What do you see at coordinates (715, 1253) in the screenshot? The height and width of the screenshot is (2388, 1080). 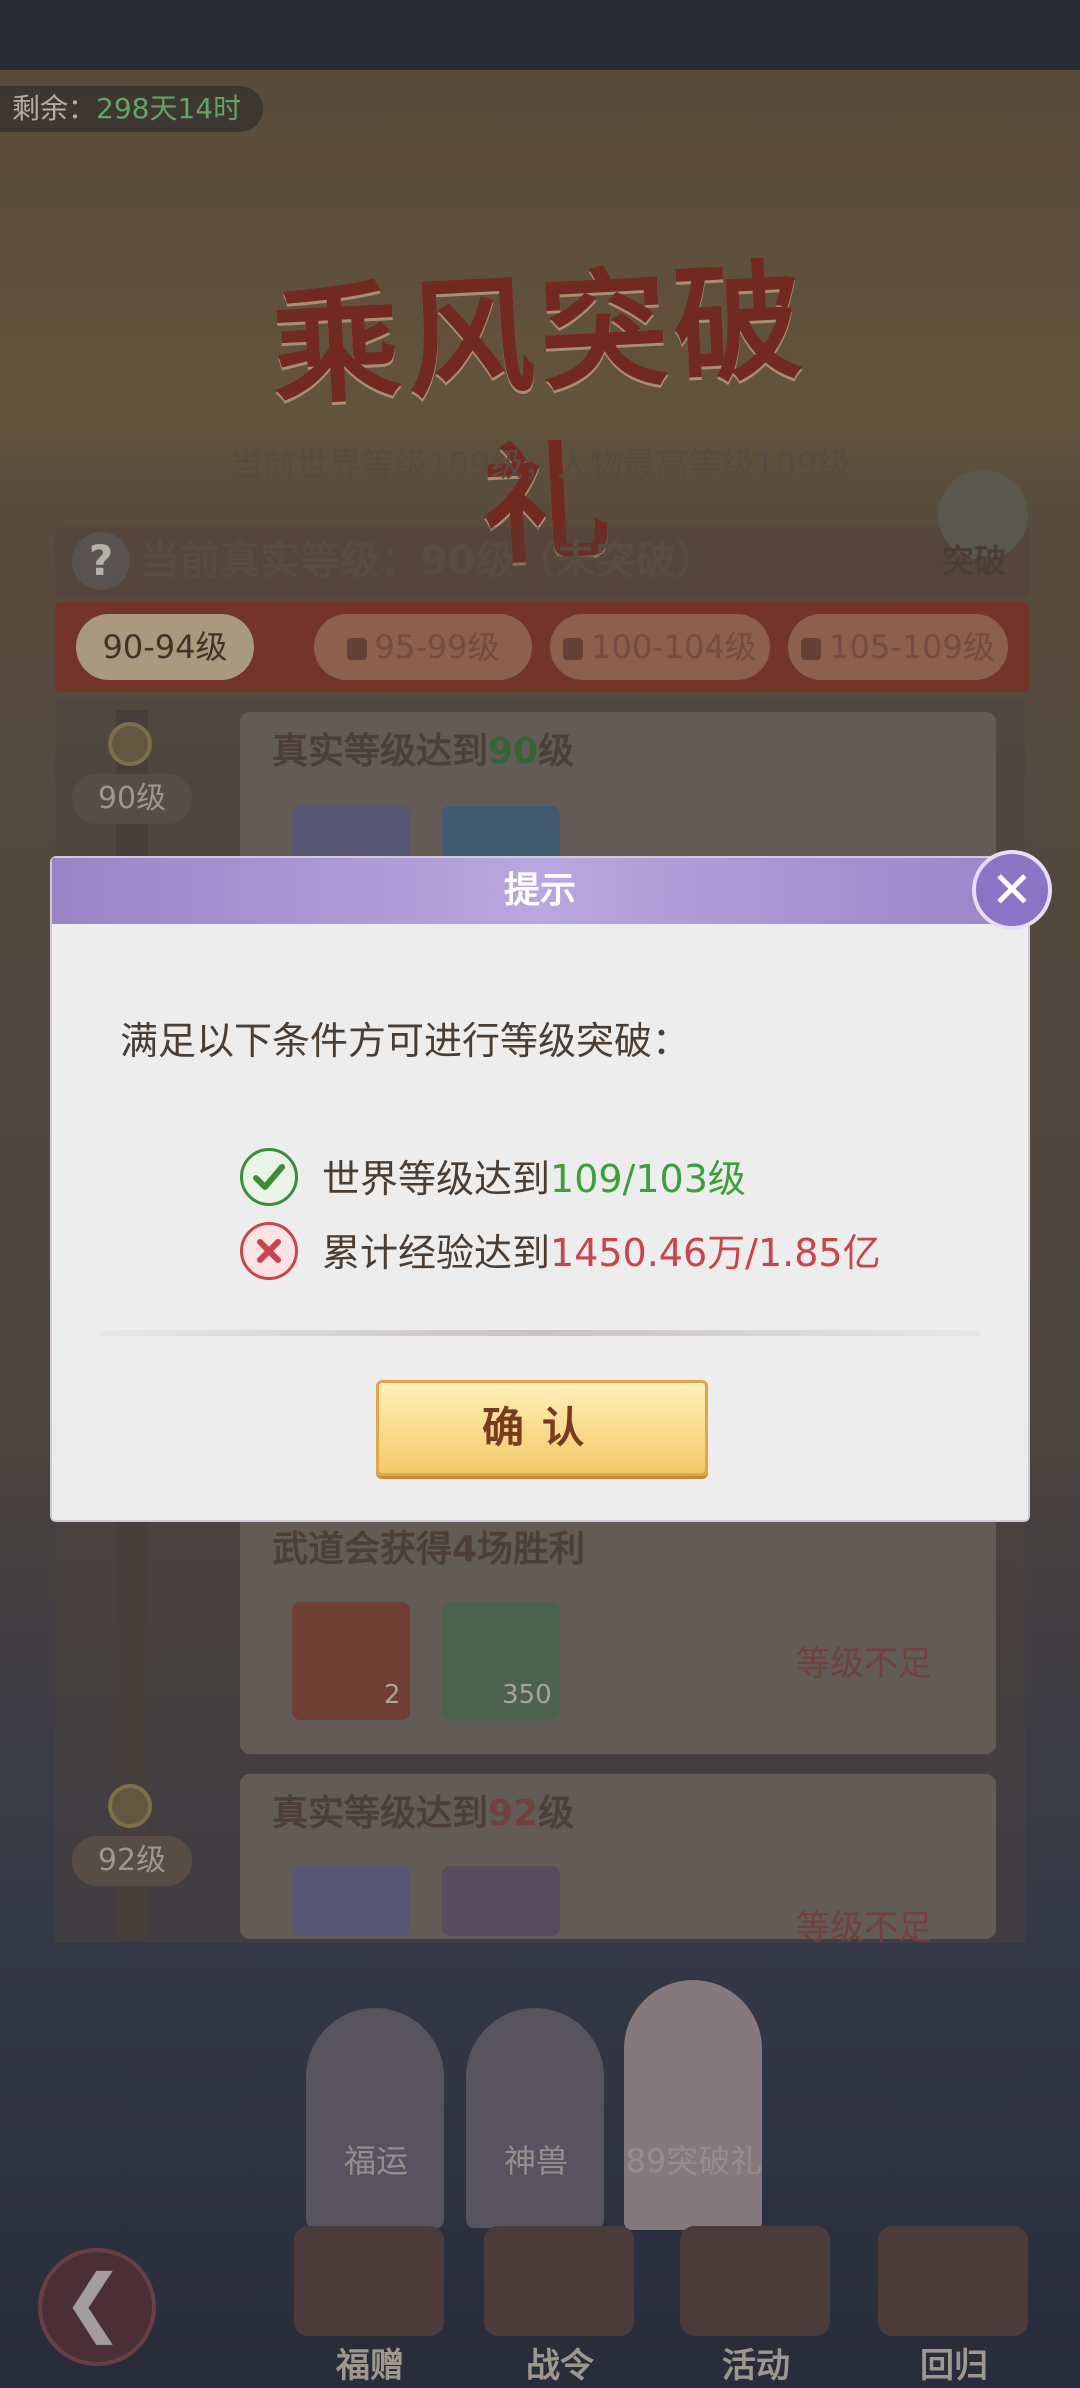 I see `condition-value: 1450.46万/1.85亿` at bounding box center [715, 1253].